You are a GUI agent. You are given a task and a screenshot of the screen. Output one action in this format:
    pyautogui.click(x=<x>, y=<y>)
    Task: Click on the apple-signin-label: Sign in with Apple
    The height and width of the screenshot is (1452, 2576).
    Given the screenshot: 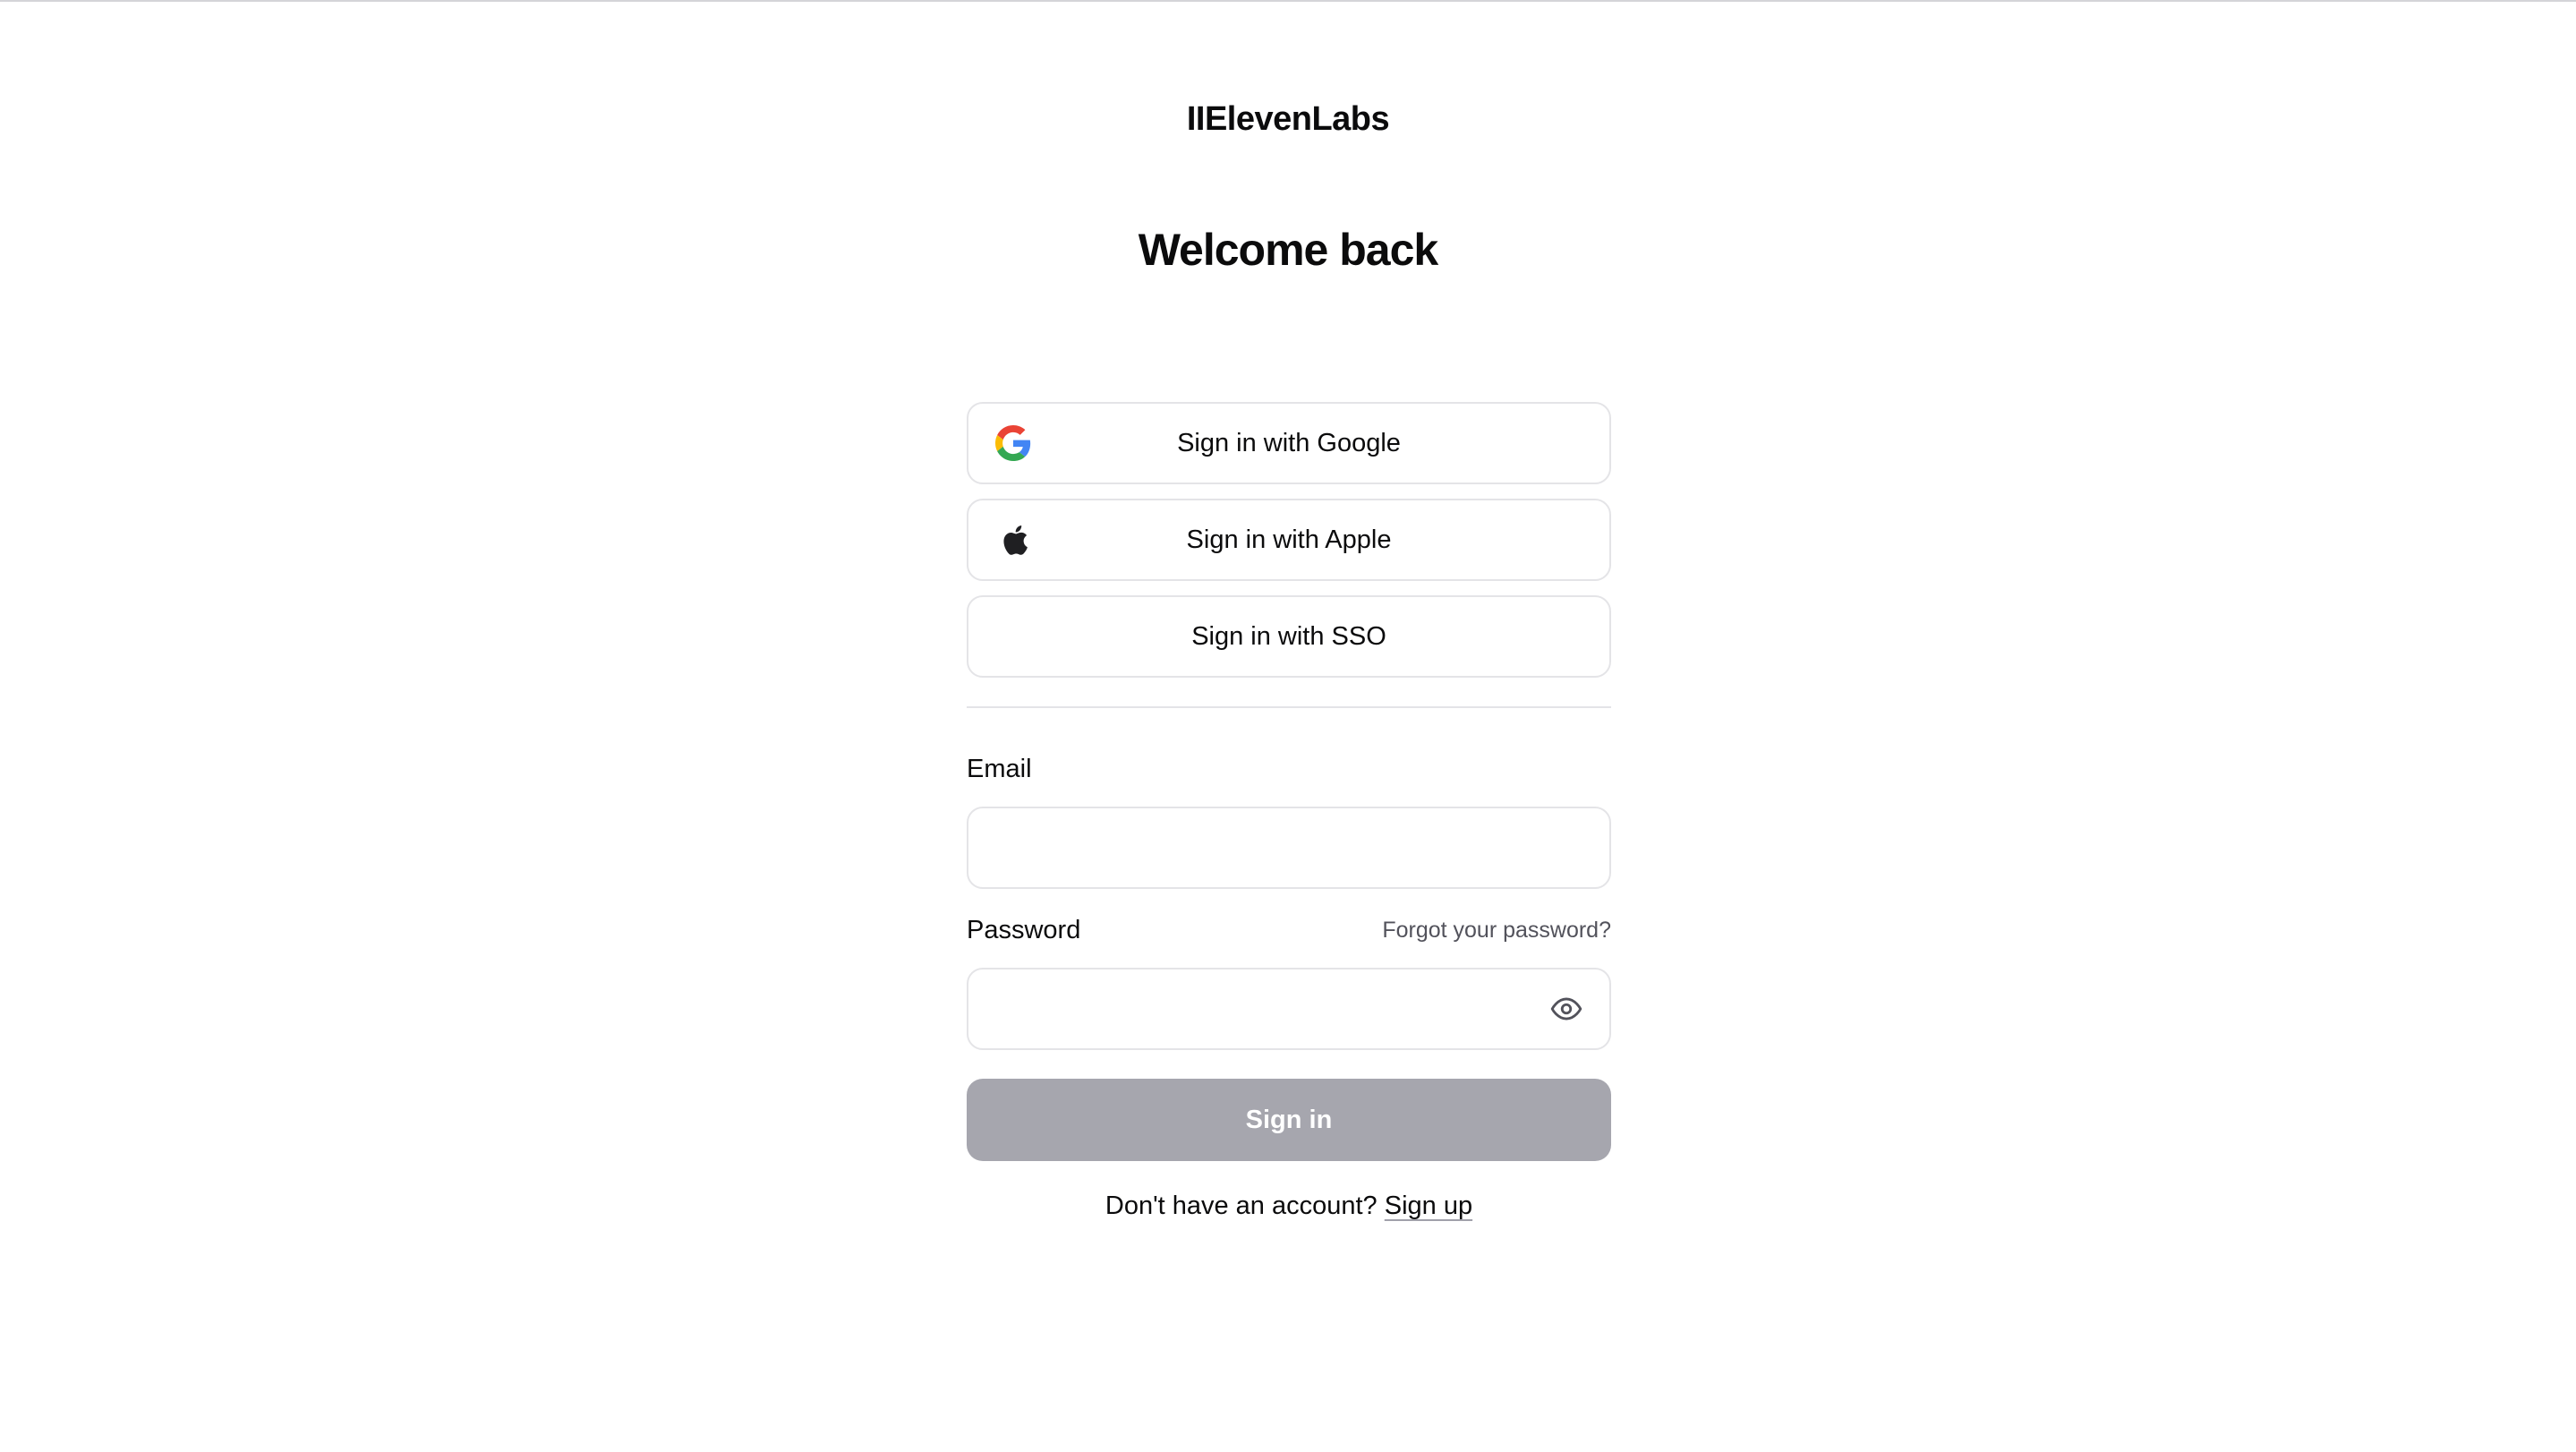 What is the action you would take?
    pyautogui.click(x=1289, y=539)
    